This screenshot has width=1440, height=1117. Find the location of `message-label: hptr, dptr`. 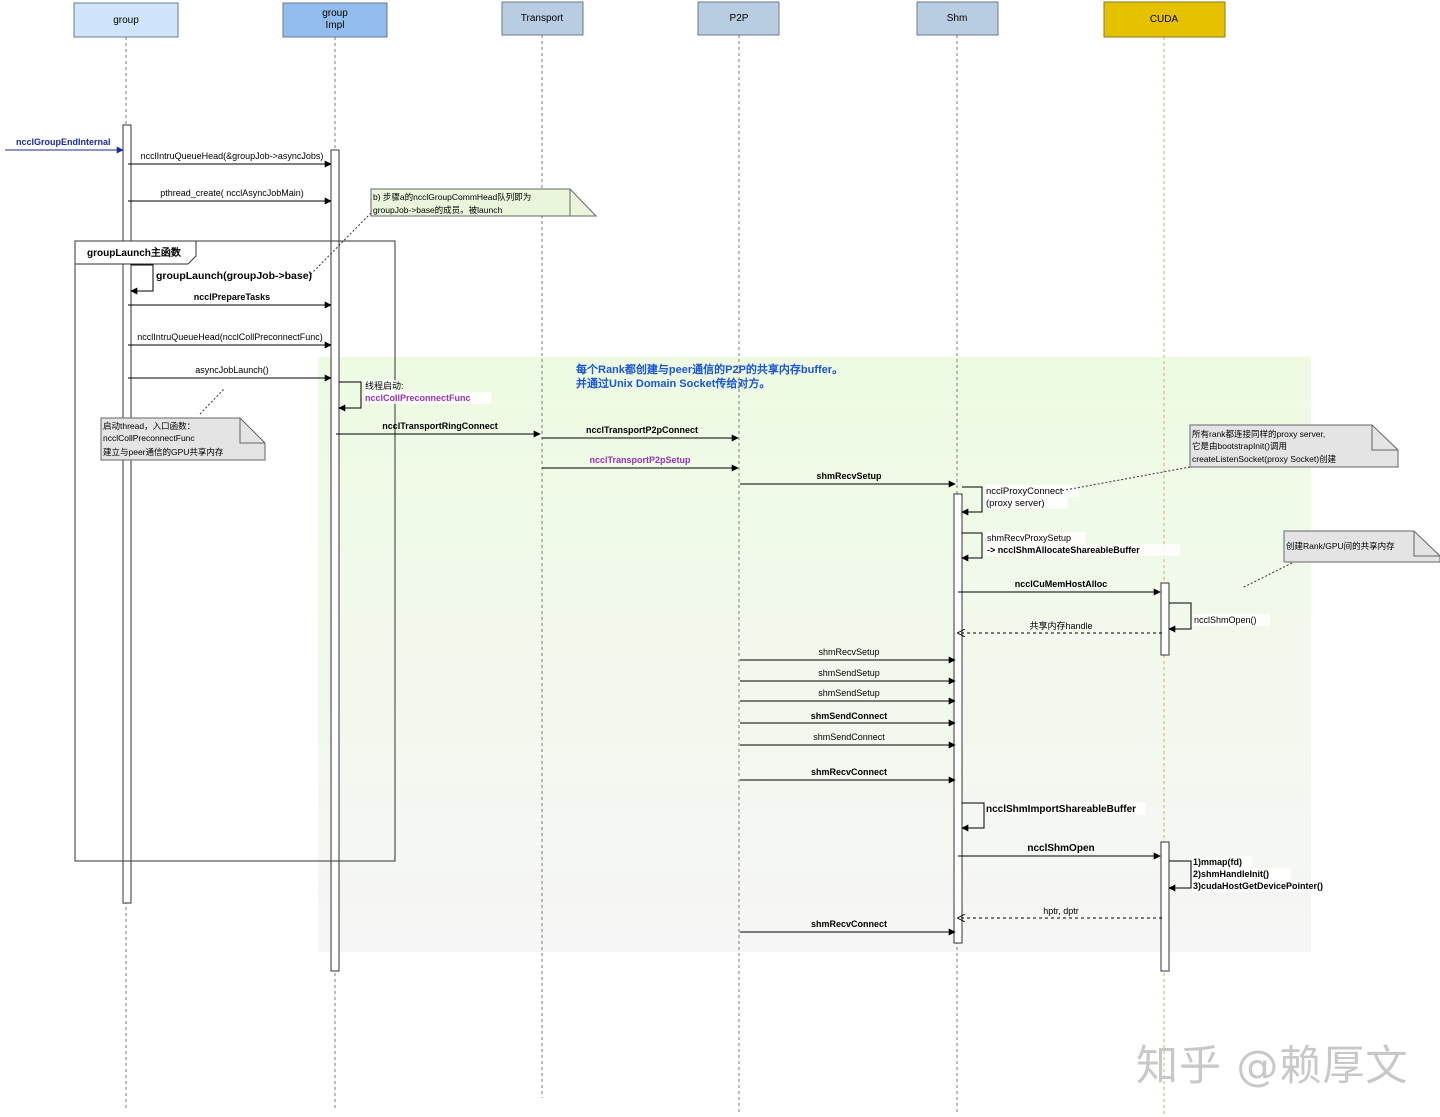

message-label: hptr, dptr is located at coordinates (1061, 911).